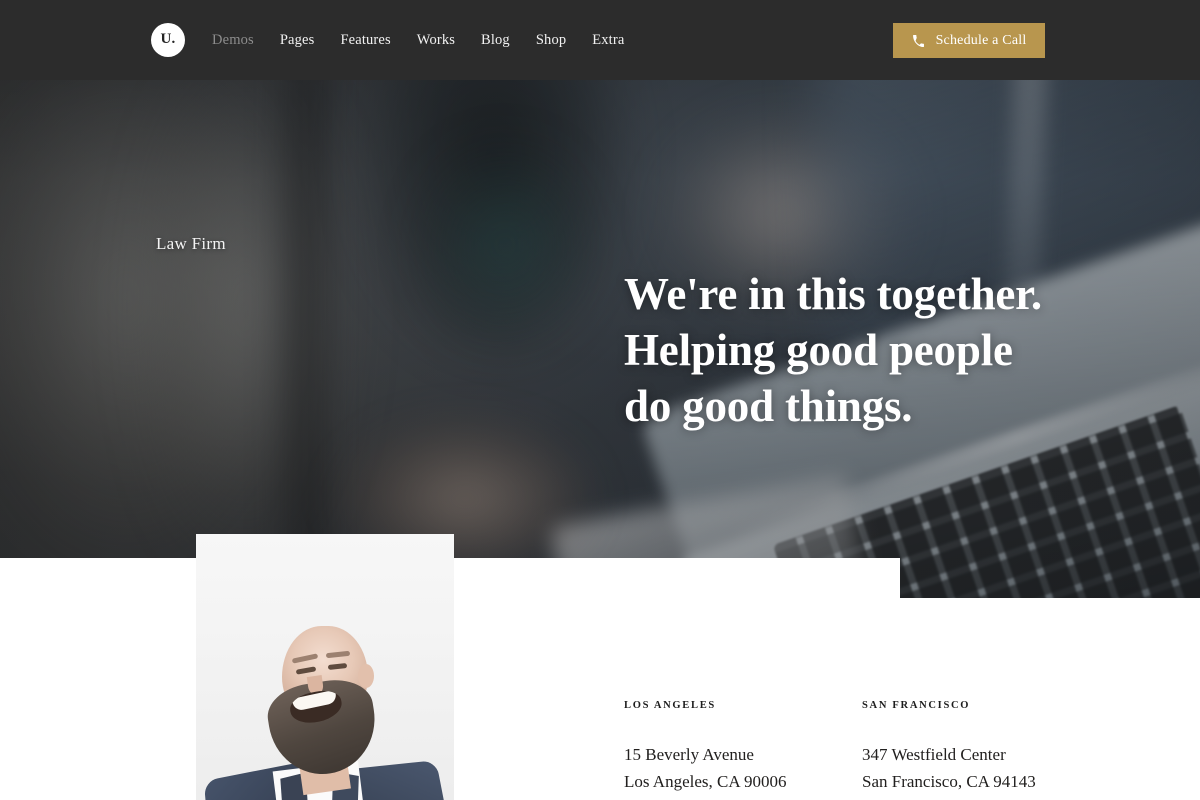 This screenshot has width=1200, height=800. I want to click on schedule-a-call-button: Schedule a Call, so click(969, 40).